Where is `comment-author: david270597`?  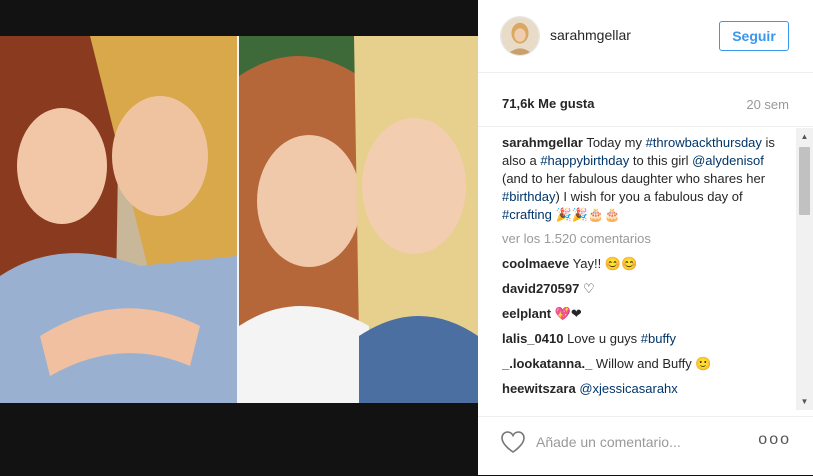 comment-author: david270597 is located at coordinates (540, 288).